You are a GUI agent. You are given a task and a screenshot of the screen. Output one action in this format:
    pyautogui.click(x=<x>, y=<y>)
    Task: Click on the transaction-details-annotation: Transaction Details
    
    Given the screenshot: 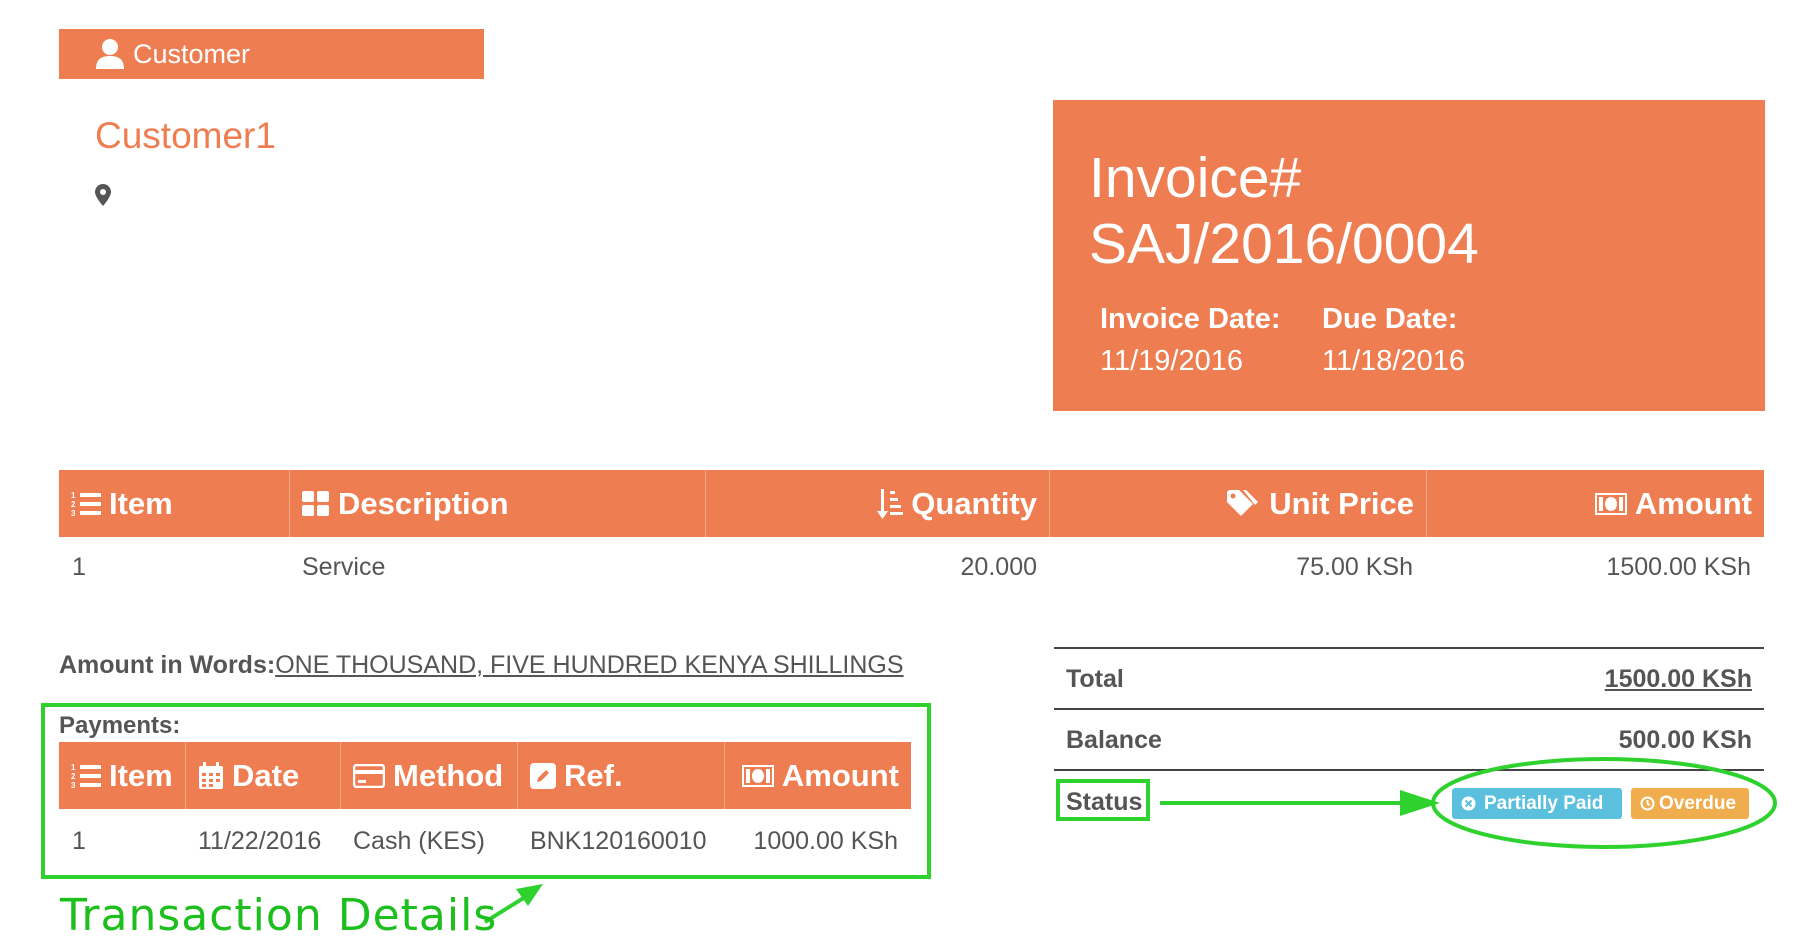 What is the action you would take?
    pyautogui.click(x=279, y=915)
    